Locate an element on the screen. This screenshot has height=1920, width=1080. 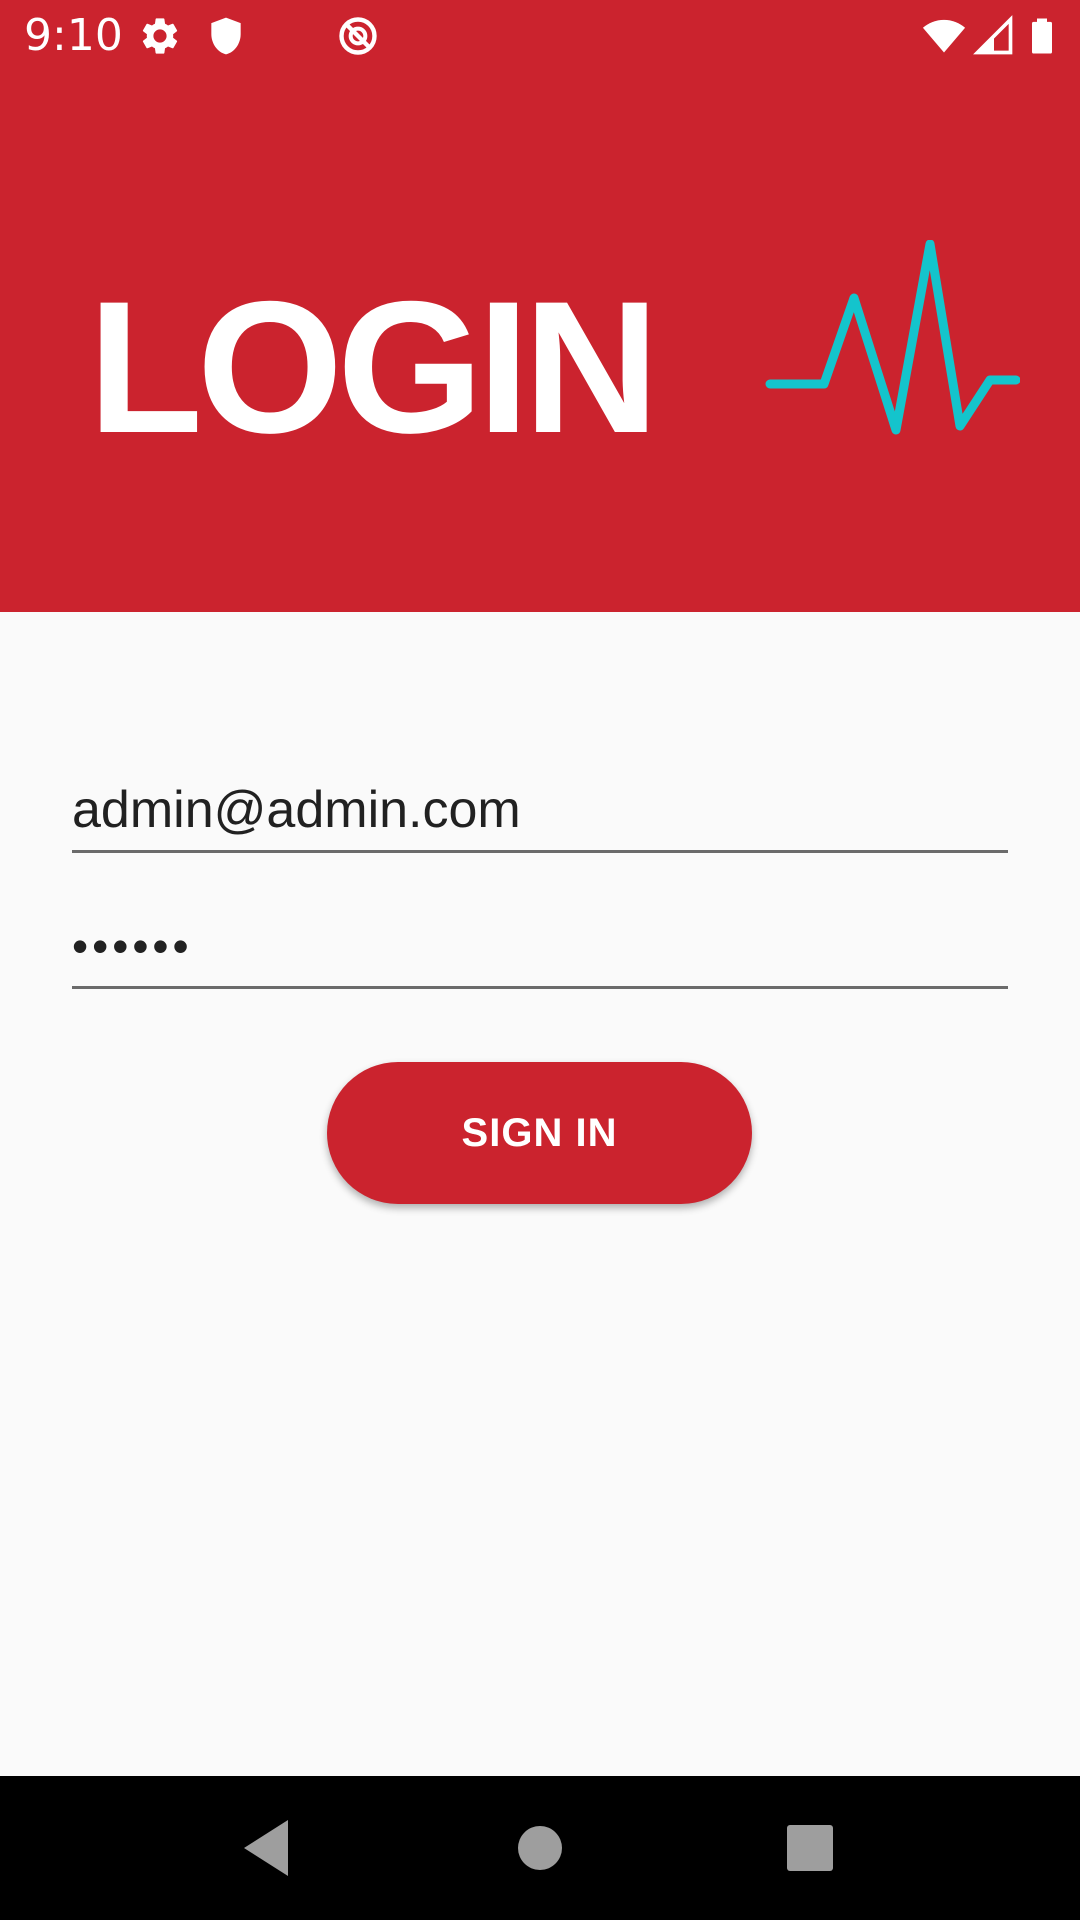
navigation-bar is located at coordinates (540, 1848).